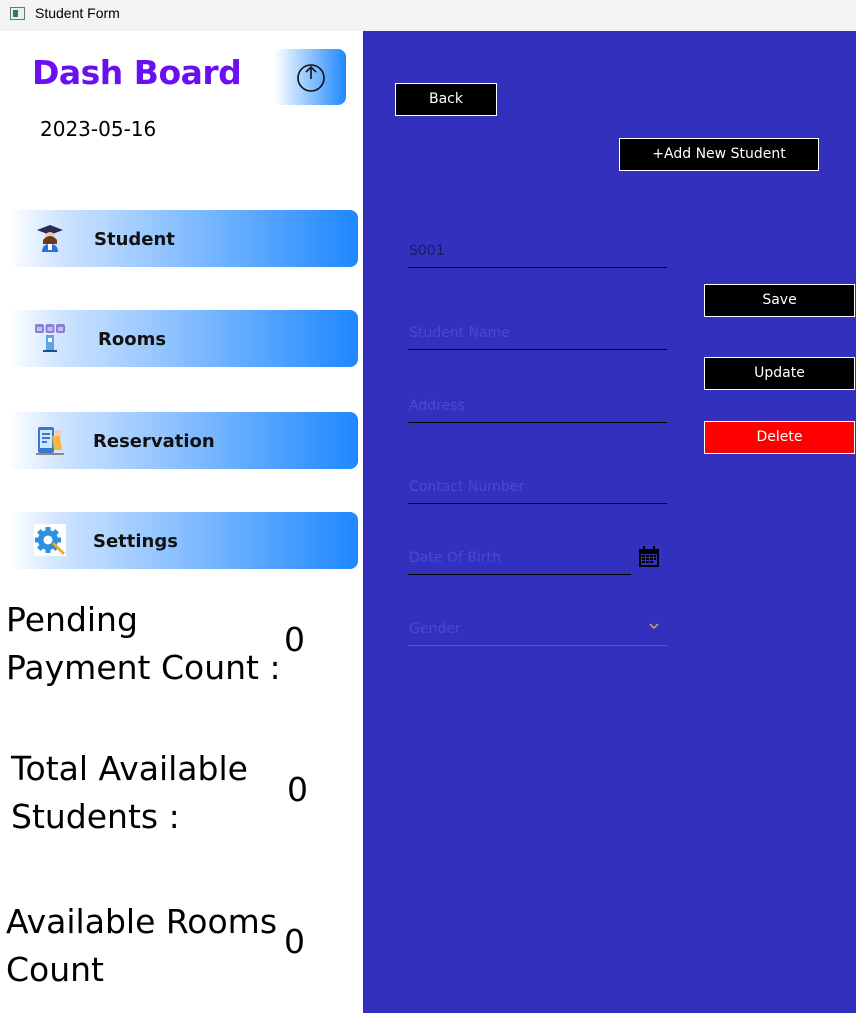 This screenshot has width=856, height=1013. Describe the element at coordinates (779, 300) in the screenshot. I see `save-button: Save` at that location.